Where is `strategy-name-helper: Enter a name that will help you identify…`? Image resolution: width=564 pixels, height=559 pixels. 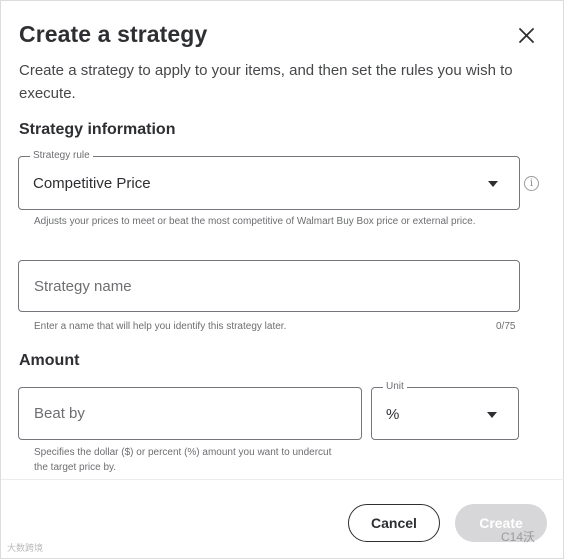
strategy-name-helper: Enter a name that will help you identify… is located at coordinates (160, 326).